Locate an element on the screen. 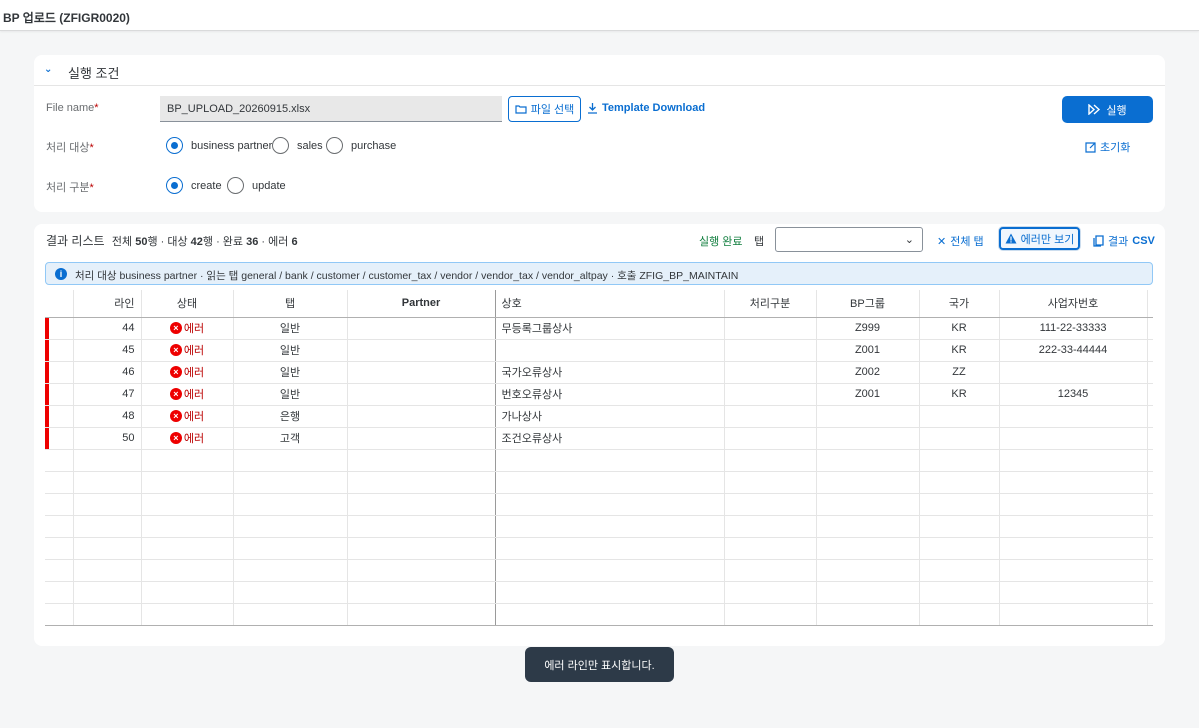 This screenshot has width=1199, height=728. cell-line: 45 is located at coordinates (107, 350).